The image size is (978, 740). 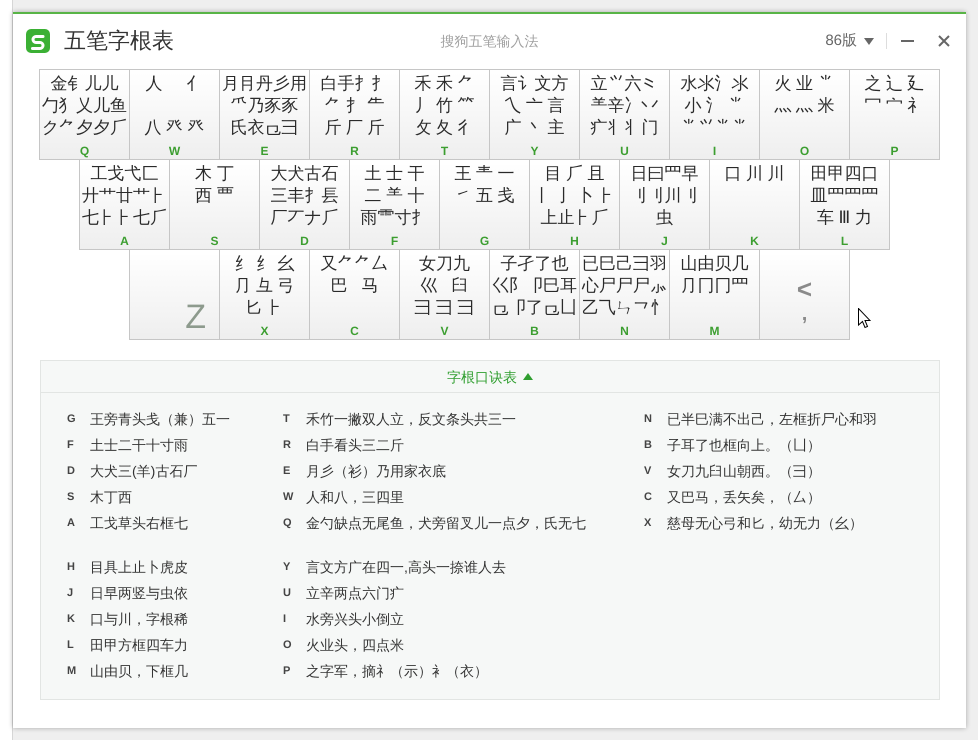 I want to click on key-letter: E, so click(x=264, y=151).